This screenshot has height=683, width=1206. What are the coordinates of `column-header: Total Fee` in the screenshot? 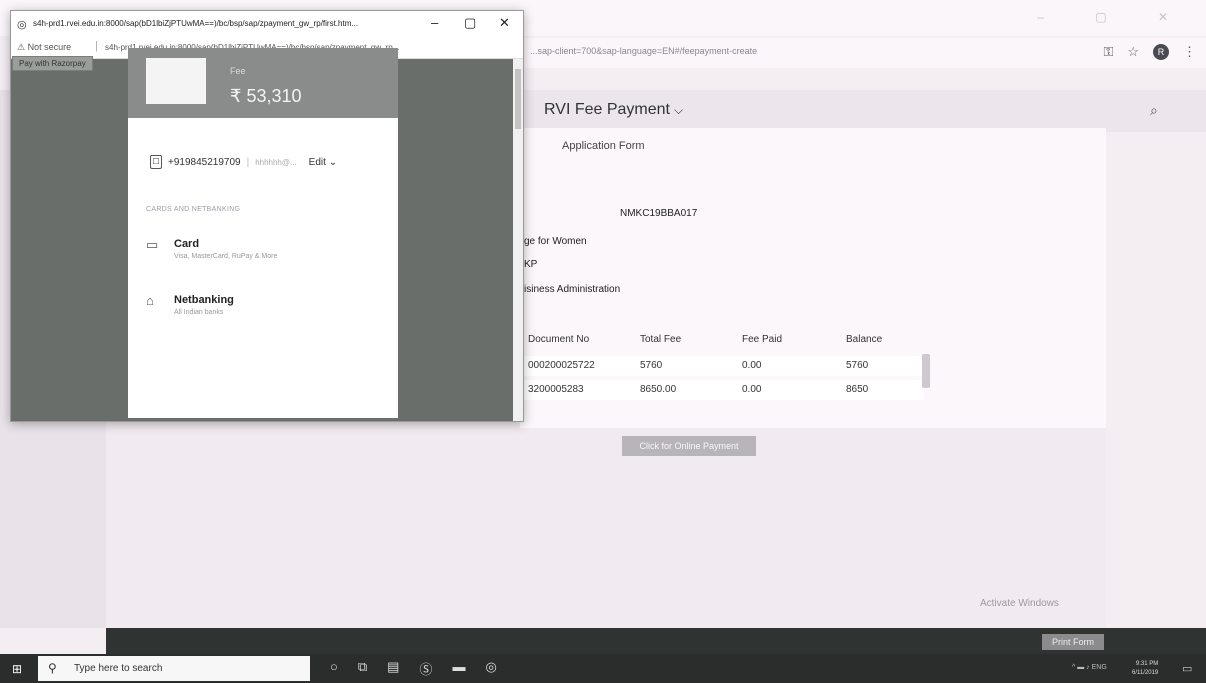 It's located at (661, 339).